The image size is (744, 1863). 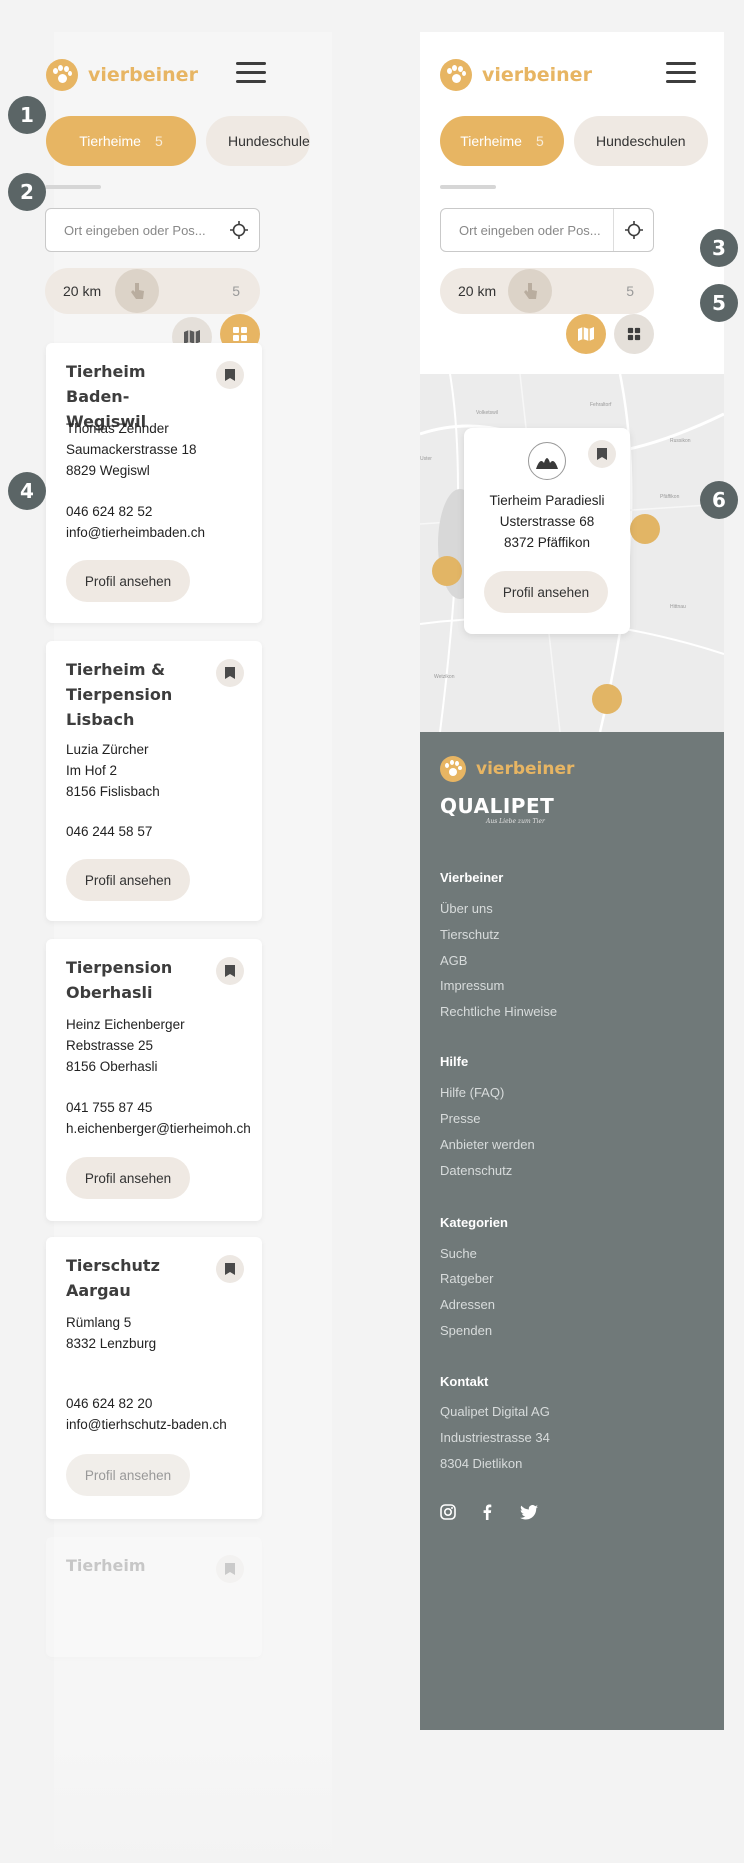 What do you see at coordinates (547, 500) in the screenshot?
I see `popup-title: Tierheim Paradiesli` at bounding box center [547, 500].